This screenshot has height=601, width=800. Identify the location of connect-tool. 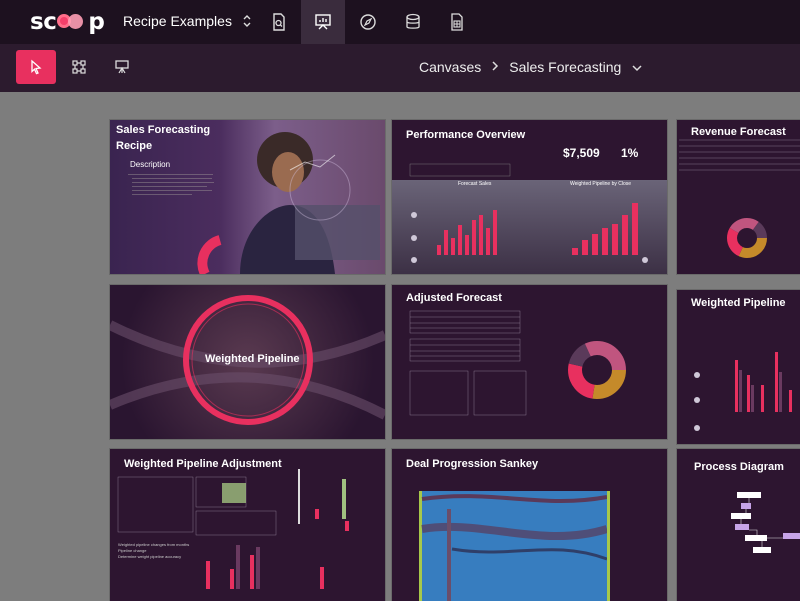
(79, 67).